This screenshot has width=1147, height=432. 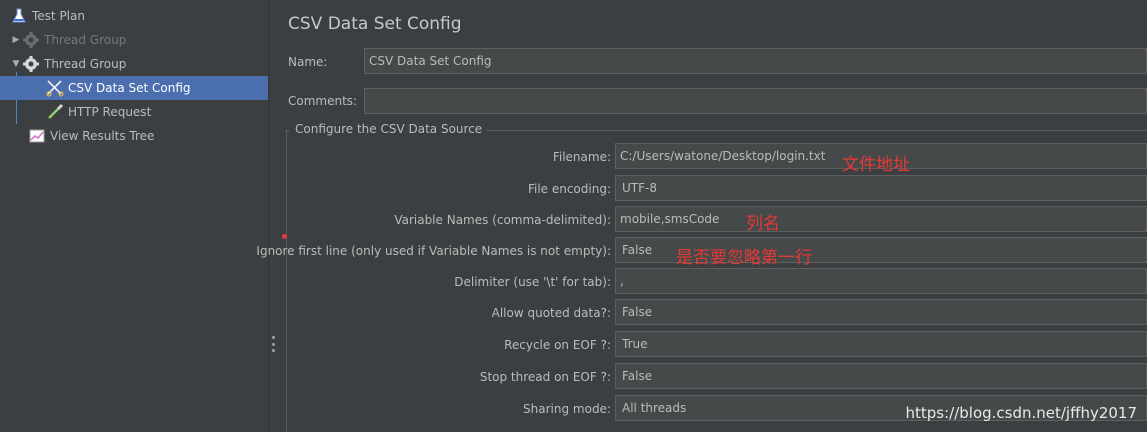 What do you see at coordinates (755, 61) in the screenshot?
I see `name-field: CSV Data Set Config` at bounding box center [755, 61].